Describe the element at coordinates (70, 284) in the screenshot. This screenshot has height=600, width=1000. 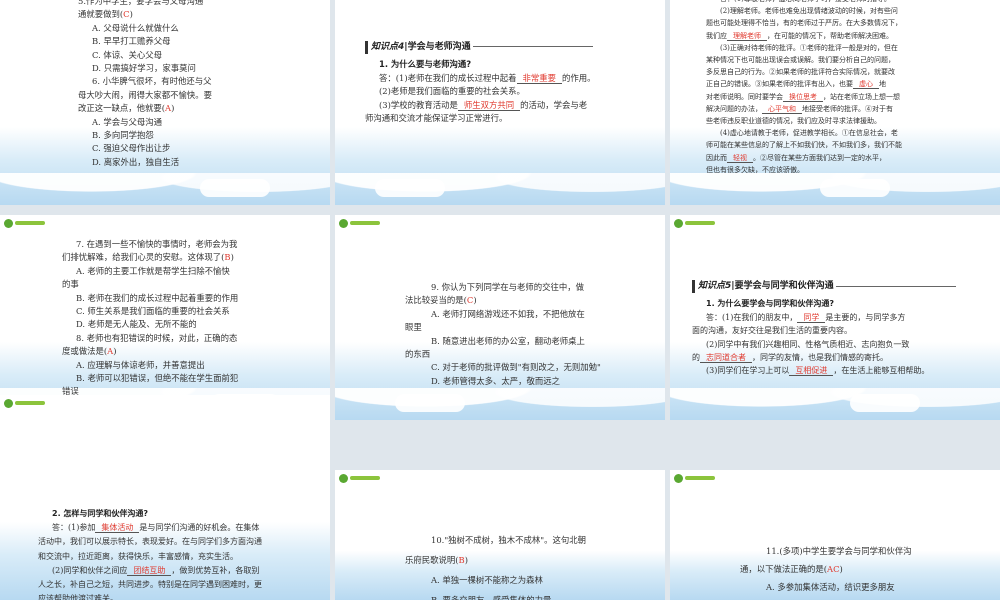
I see `line-text: 的事` at that location.